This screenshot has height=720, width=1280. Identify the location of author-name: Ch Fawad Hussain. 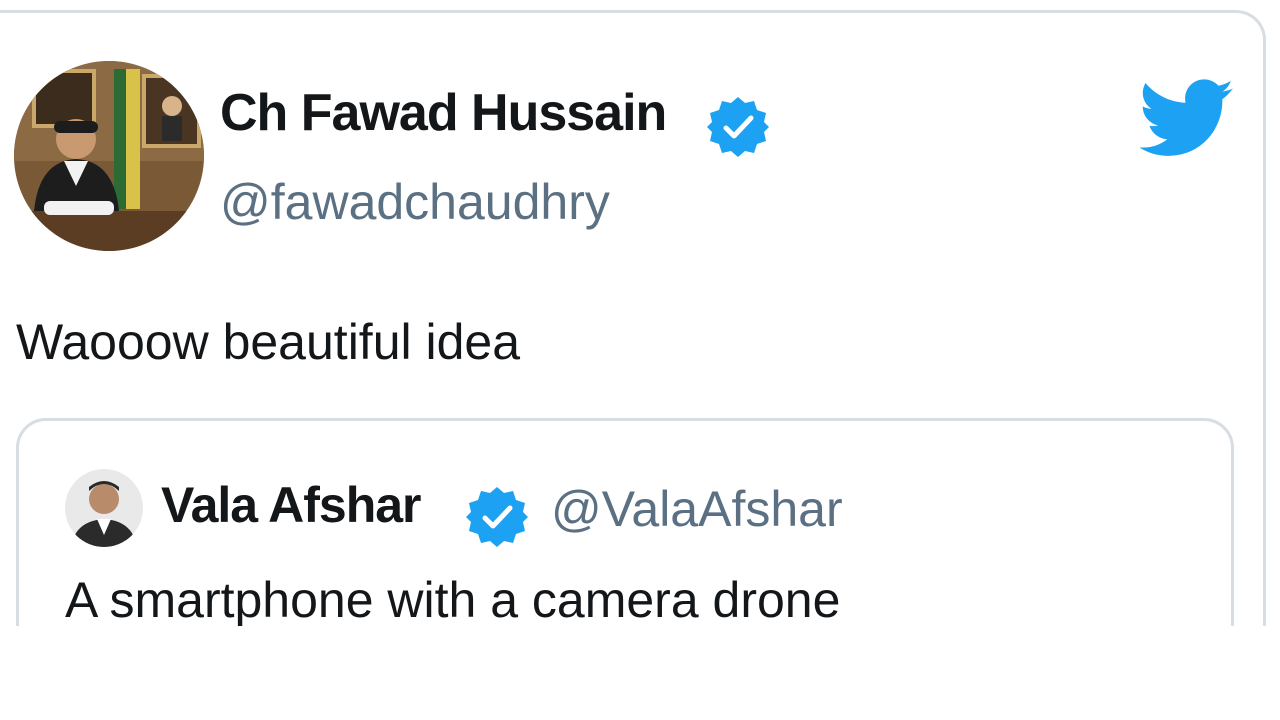
(443, 113).